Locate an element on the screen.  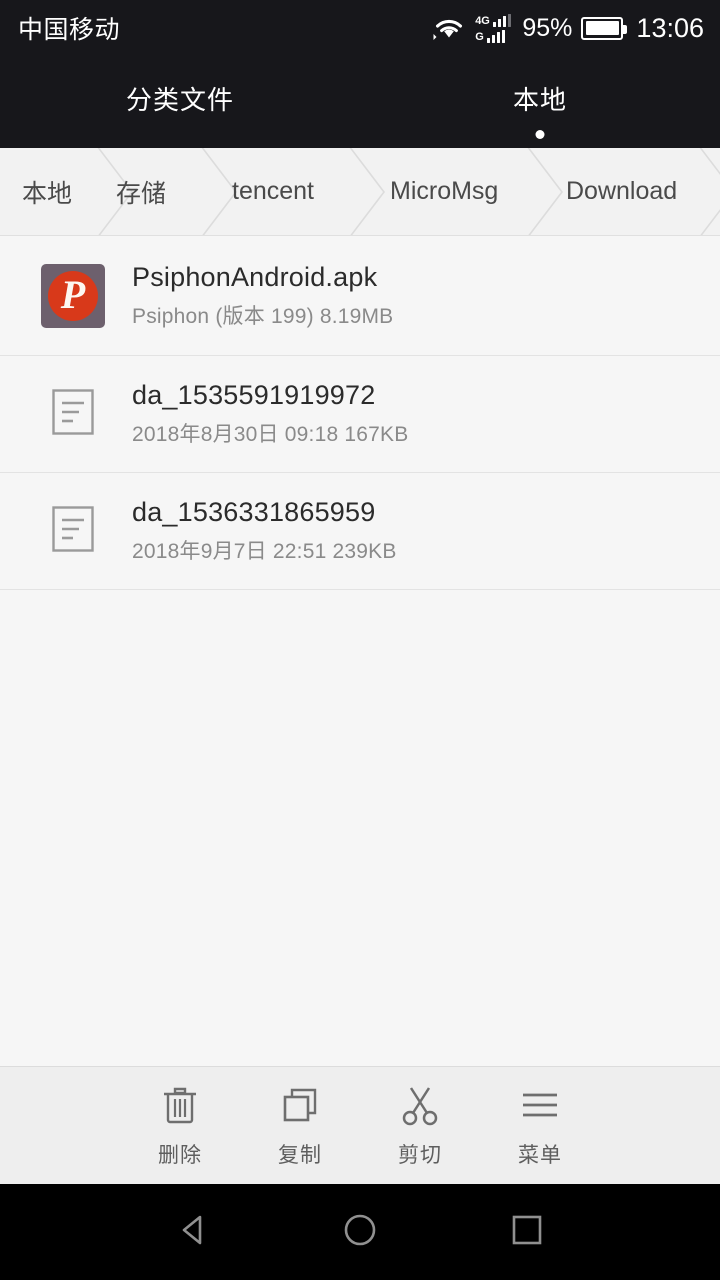
breadcrumb-item-tencent: tencent is located at coordinates (273, 191).